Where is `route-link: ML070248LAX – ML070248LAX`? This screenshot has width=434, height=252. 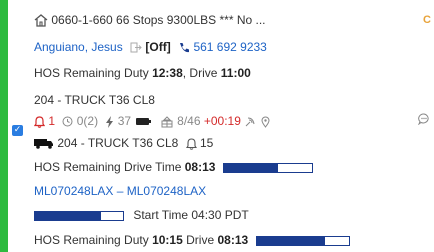 route-link: ML070248LAX – ML070248LAX is located at coordinates (120, 191).